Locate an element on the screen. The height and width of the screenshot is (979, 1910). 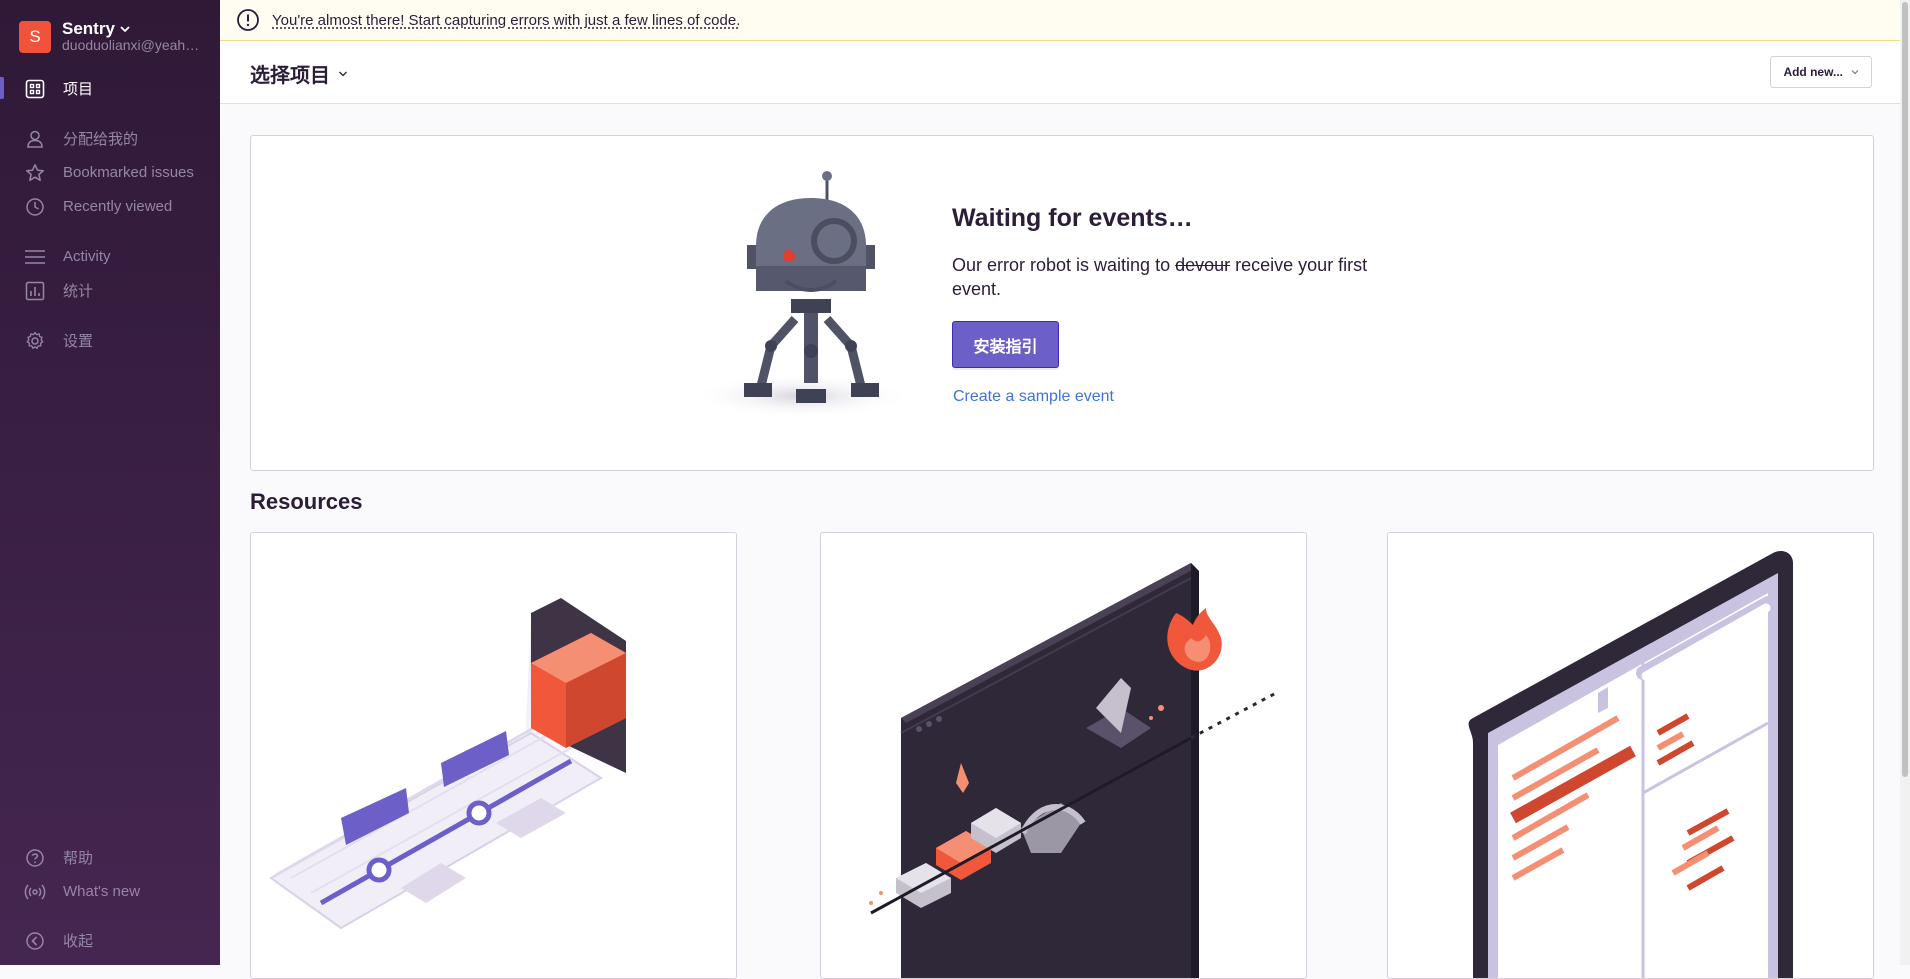
project-selector-label: 选择项目 is located at coordinates (290, 76).